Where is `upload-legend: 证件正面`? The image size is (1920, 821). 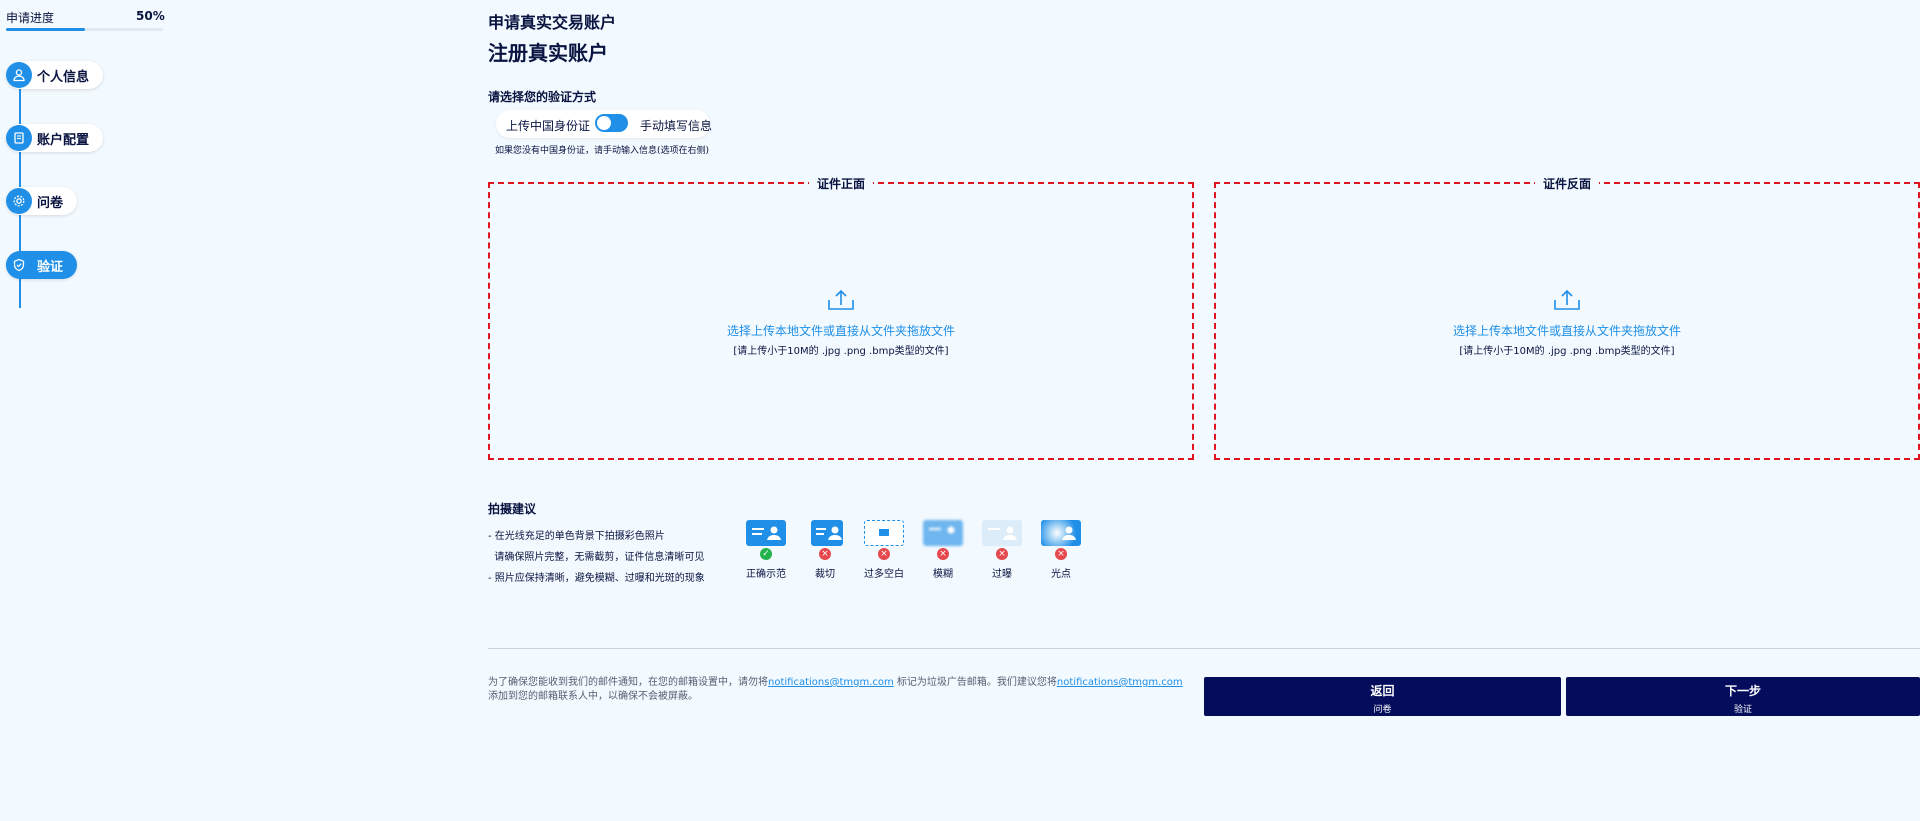
upload-legend: 证件正面 is located at coordinates (841, 183).